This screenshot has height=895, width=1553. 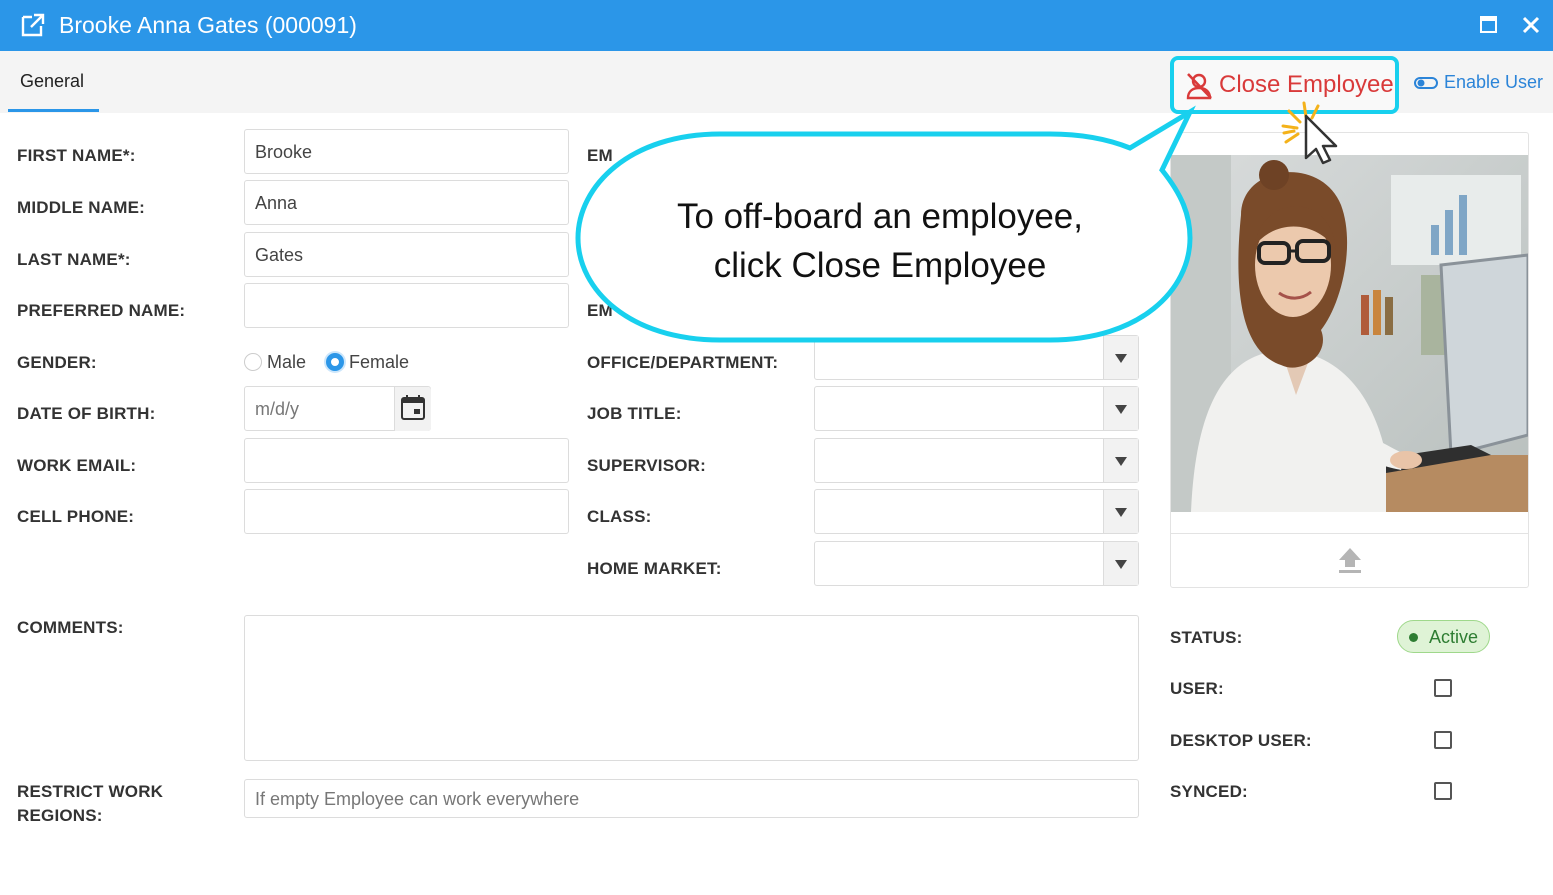 I want to click on window-title: Brooke Anna Gates (000091), so click(x=208, y=25).